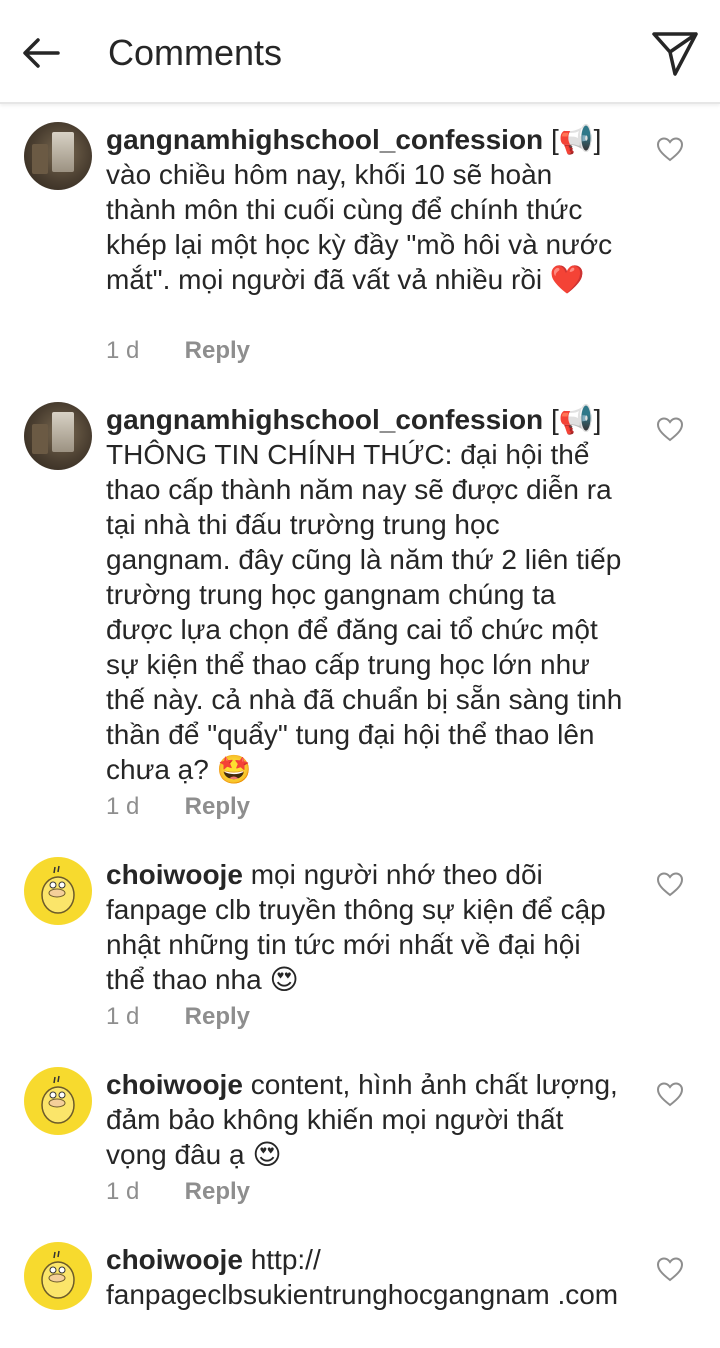 Image resolution: width=720 pixels, height=1348 pixels. Describe the element at coordinates (675, 53) in the screenshot. I see `paper-plane-icon` at that location.